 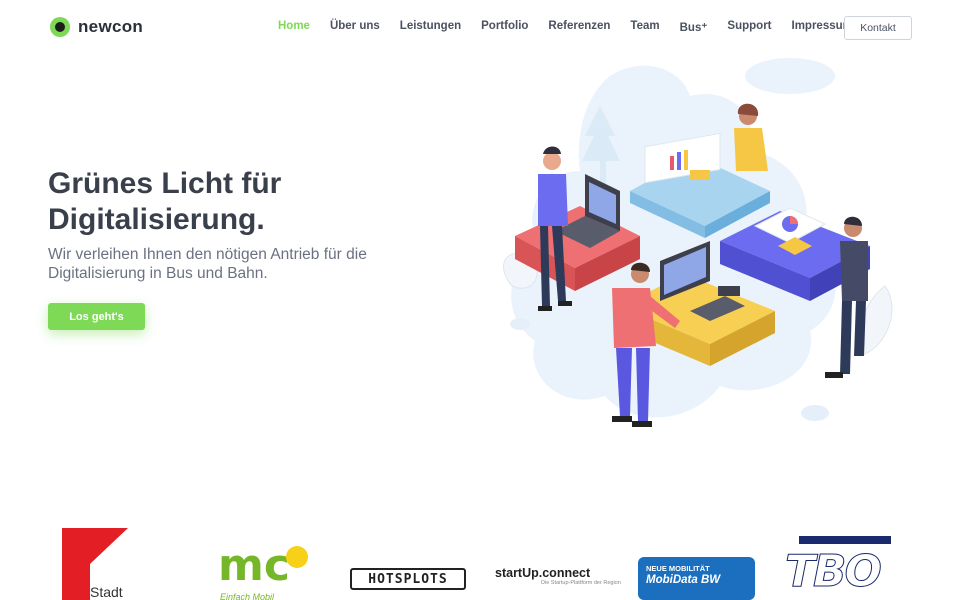 What do you see at coordinates (581, 583) in the screenshot?
I see `startup-connect-subline: Die Startup-Plattform der Region` at bounding box center [581, 583].